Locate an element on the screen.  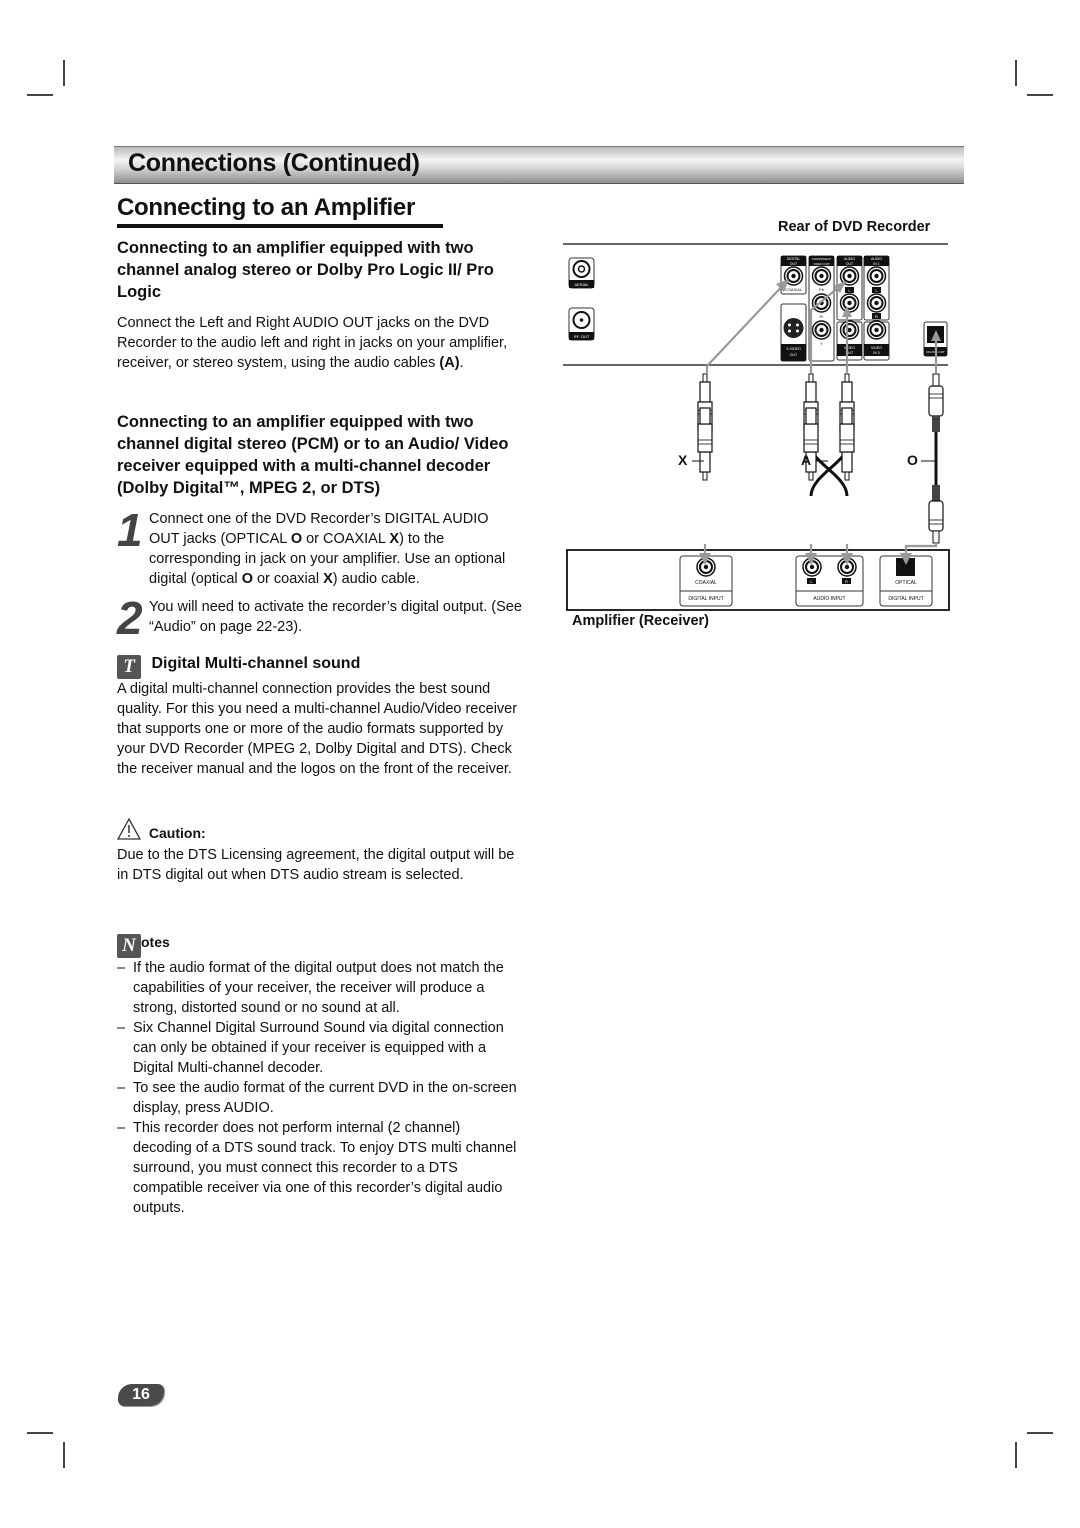
pr-label: Pr is located at coordinates (822, 316).